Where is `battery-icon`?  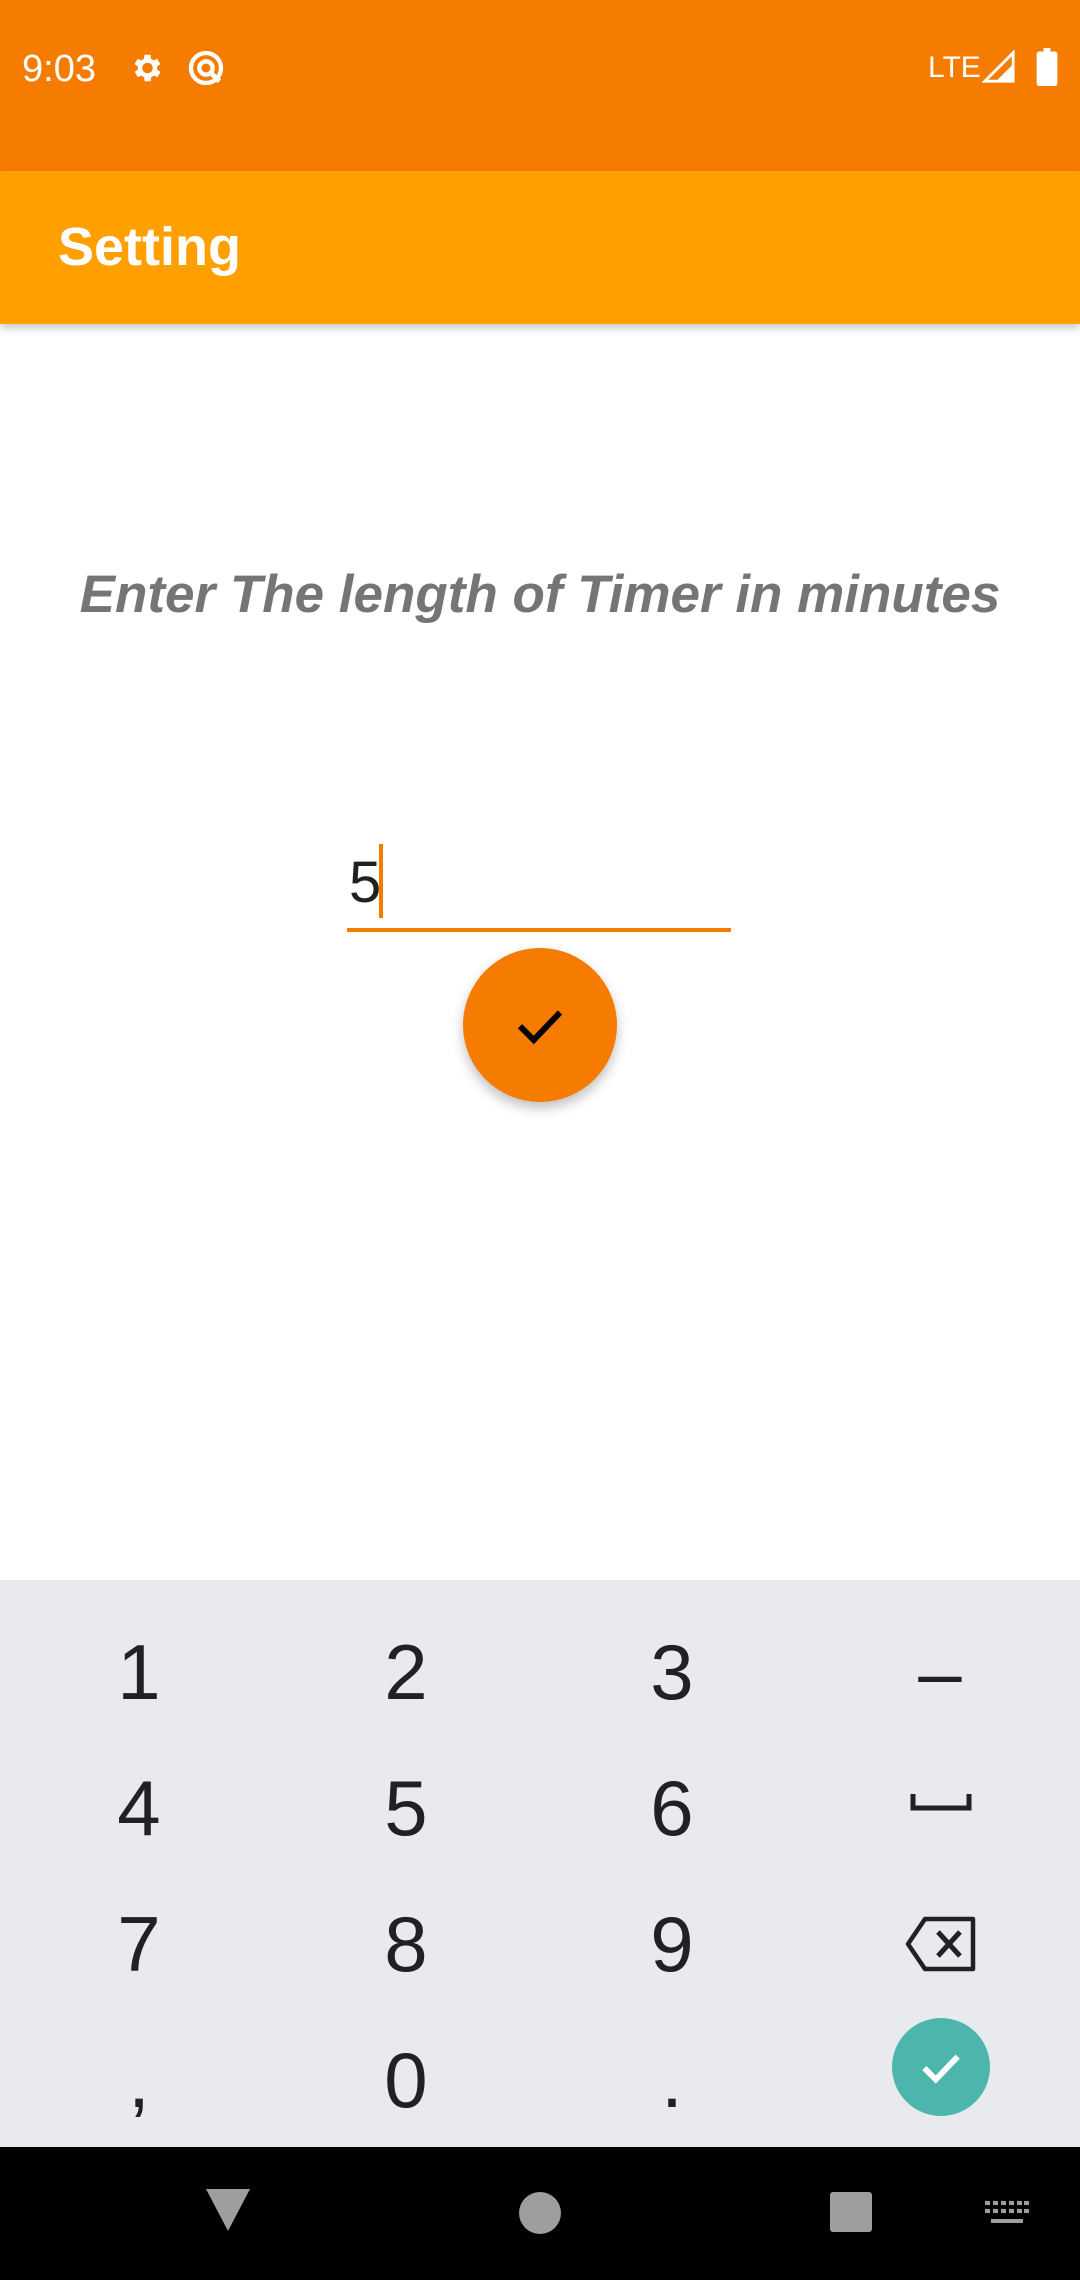
battery-icon is located at coordinates (1047, 69).